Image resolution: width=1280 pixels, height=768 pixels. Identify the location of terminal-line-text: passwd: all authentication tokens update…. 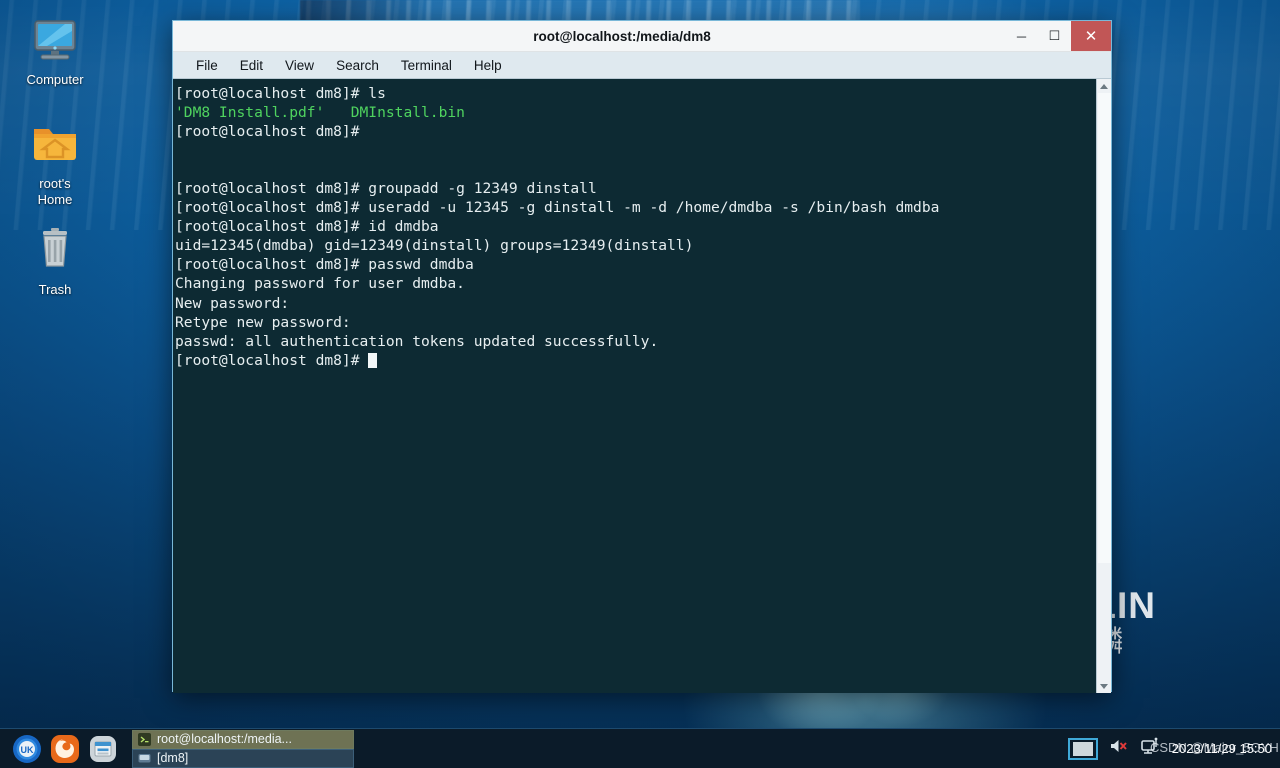
(417, 341).